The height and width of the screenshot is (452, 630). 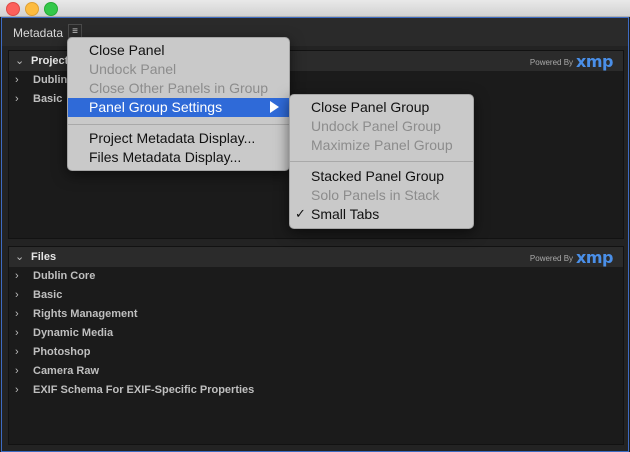 I want to click on menu-item-label: Maximize Panel Group, so click(x=382, y=145).